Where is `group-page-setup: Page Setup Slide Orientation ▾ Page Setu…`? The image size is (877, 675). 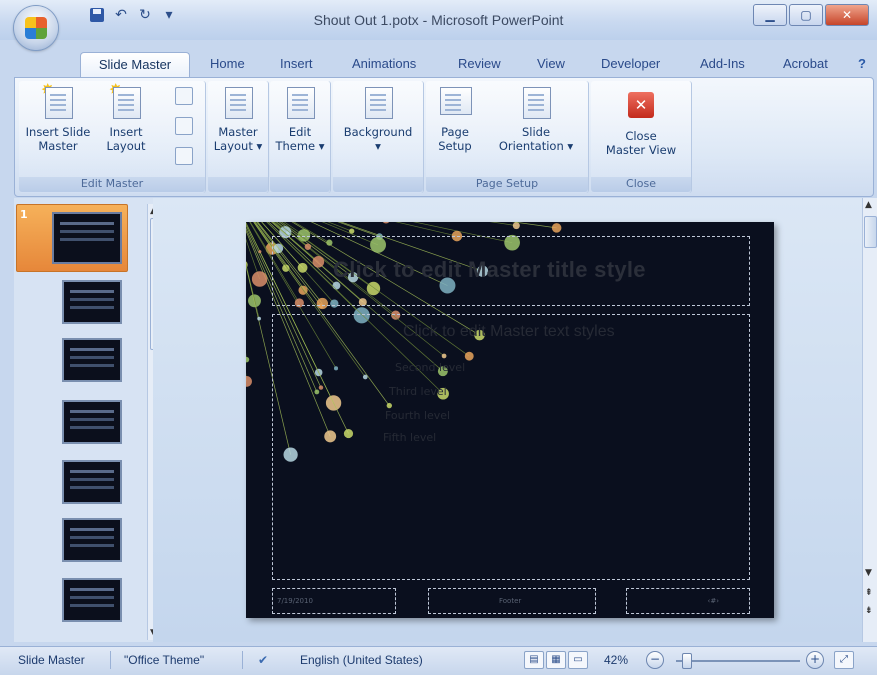
group-page-setup: Page Setup Slide Orientation ▾ Page Setu… is located at coordinates (507, 137).